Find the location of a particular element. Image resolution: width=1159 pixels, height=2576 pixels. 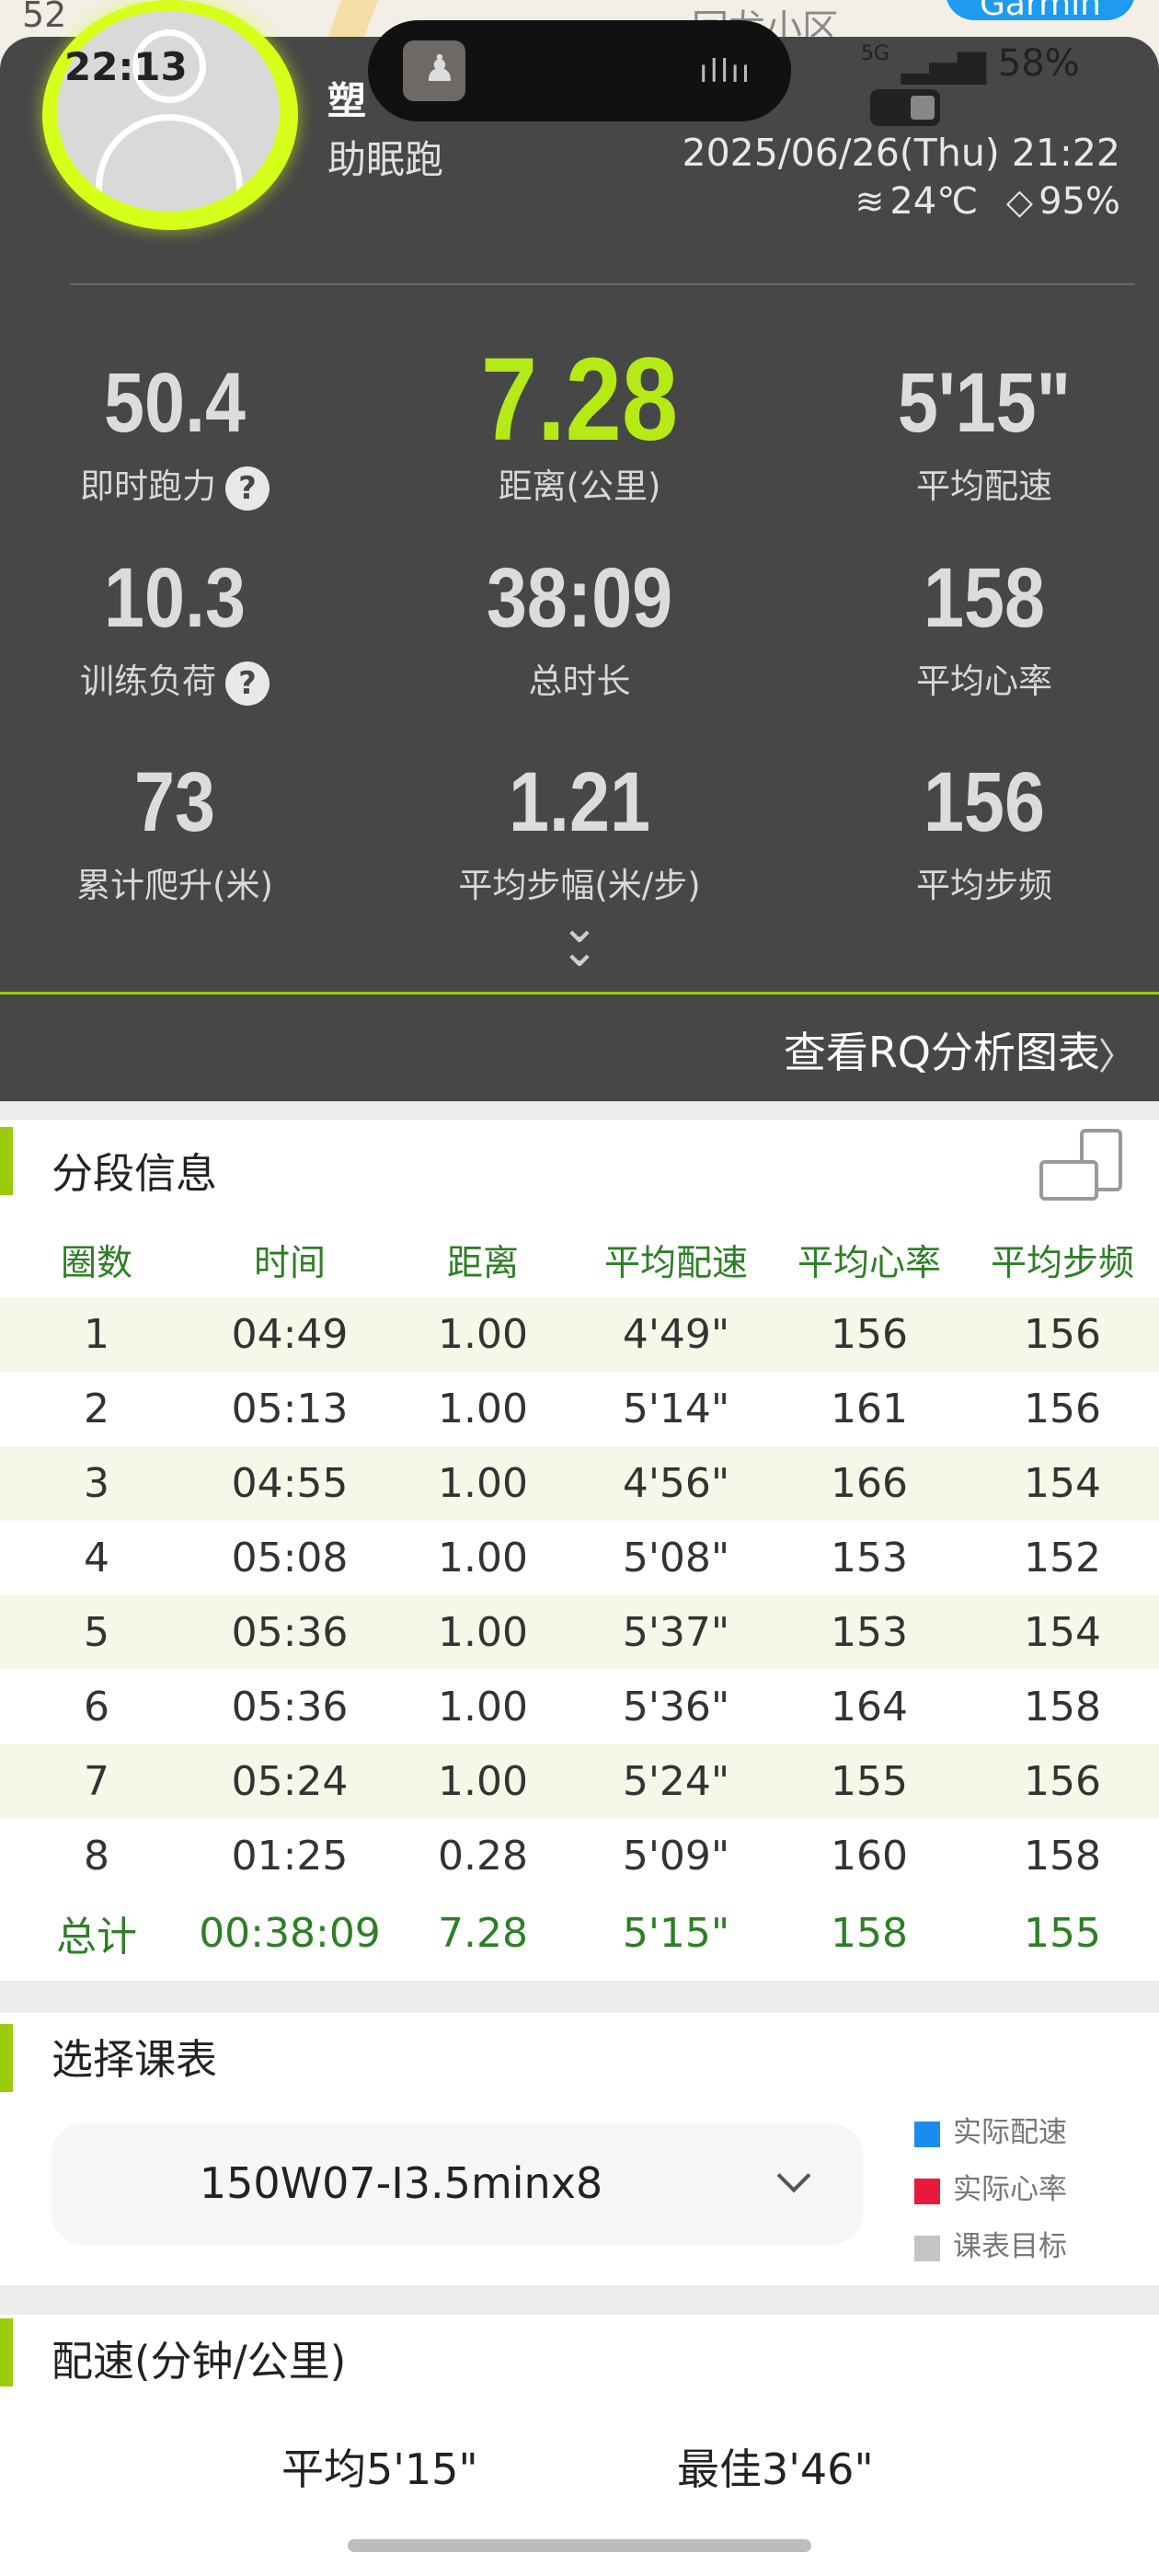

rotate-screen-icon is located at coordinates (1080, 1165).